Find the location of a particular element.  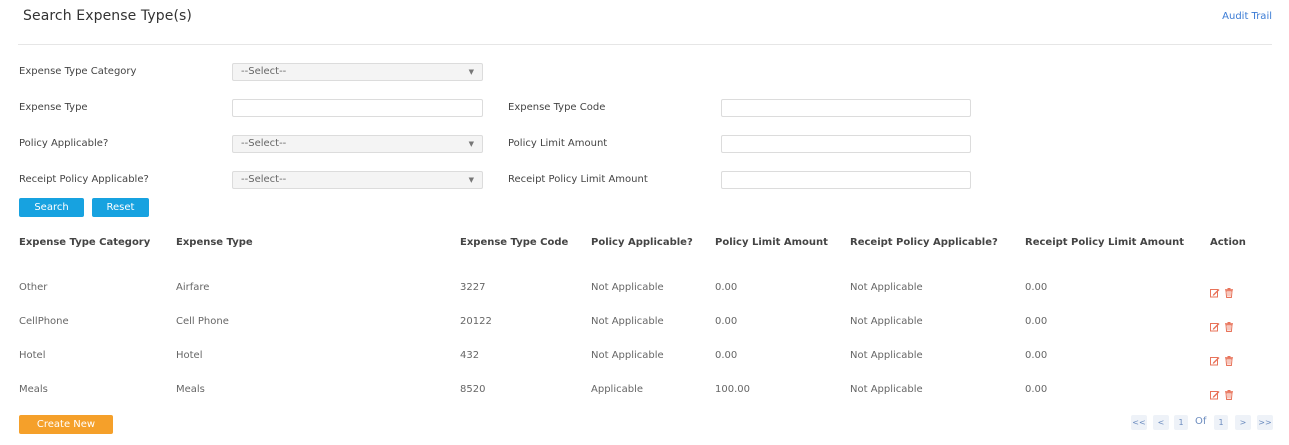

current-page-box: 1 is located at coordinates (1181, 422).